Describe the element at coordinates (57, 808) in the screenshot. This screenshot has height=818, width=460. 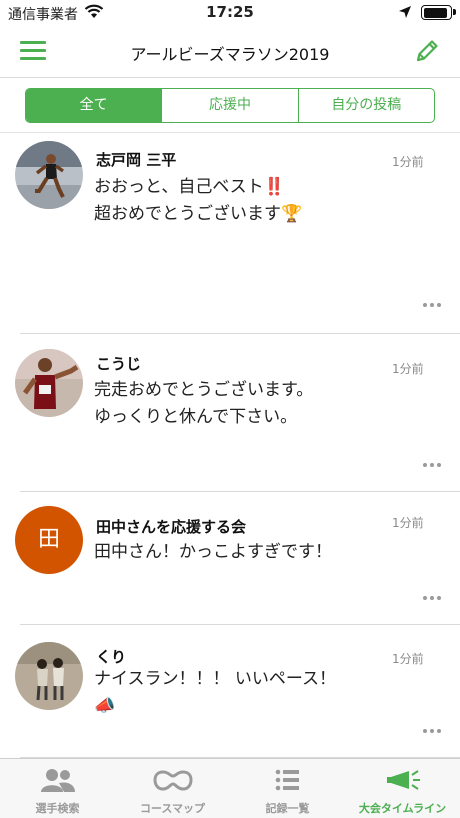
I see `tab-label: 選手検索` at that location.